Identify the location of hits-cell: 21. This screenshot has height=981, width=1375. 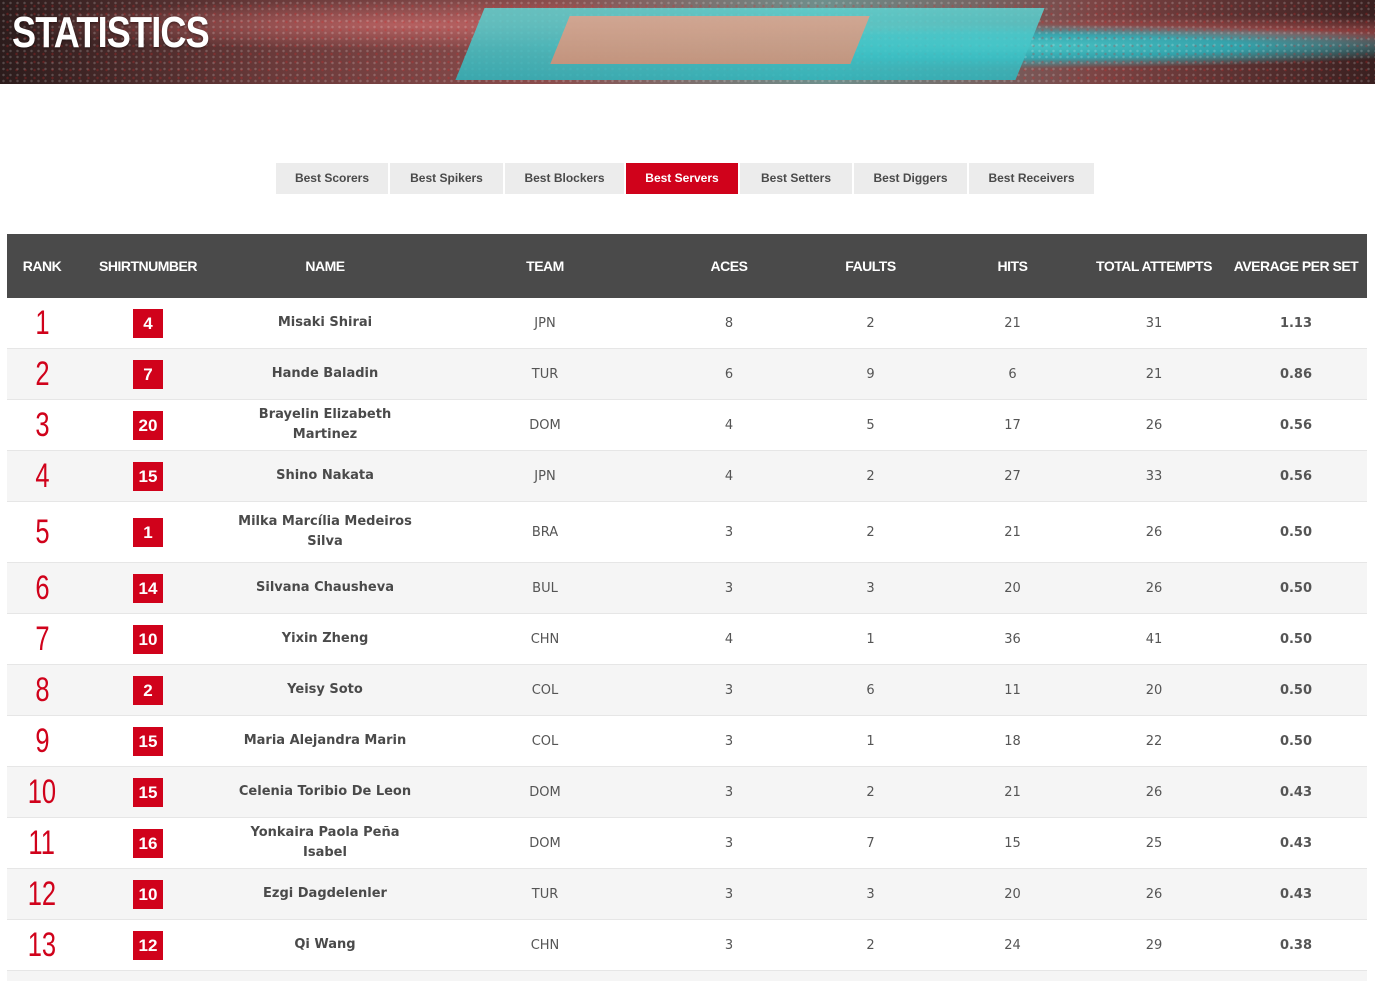
(1012, 532).